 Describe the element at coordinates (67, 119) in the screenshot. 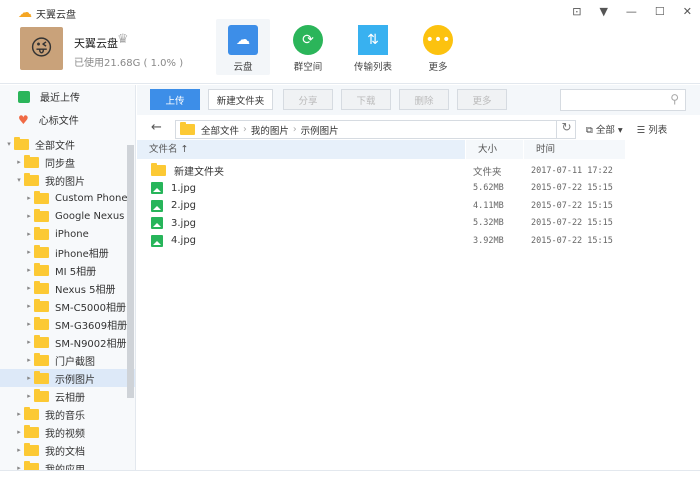

I see `sidebar-favorites: ♥ 心标文件` at that location.